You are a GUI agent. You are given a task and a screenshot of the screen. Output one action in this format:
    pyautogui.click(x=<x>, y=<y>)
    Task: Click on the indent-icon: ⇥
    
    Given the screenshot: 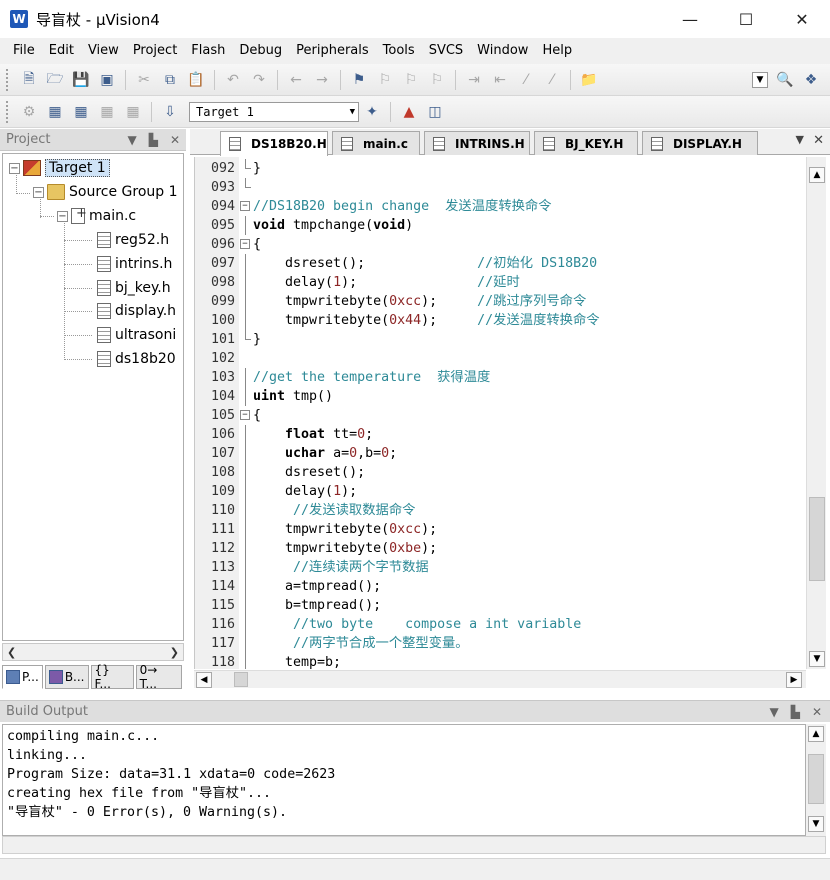 What is the action you would take?
    pyautogui.click(x=474, y=80)
    